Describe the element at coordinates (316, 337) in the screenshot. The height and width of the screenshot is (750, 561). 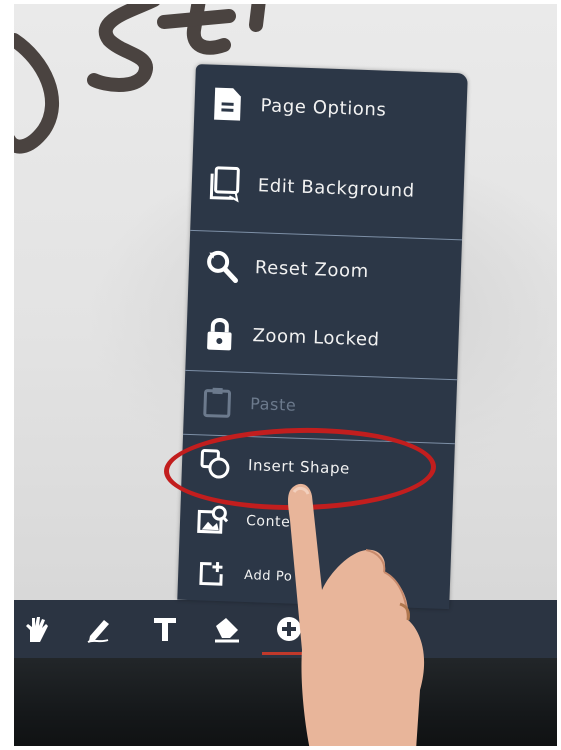
I see `menu-item-label: Zoom Locked` at that location.